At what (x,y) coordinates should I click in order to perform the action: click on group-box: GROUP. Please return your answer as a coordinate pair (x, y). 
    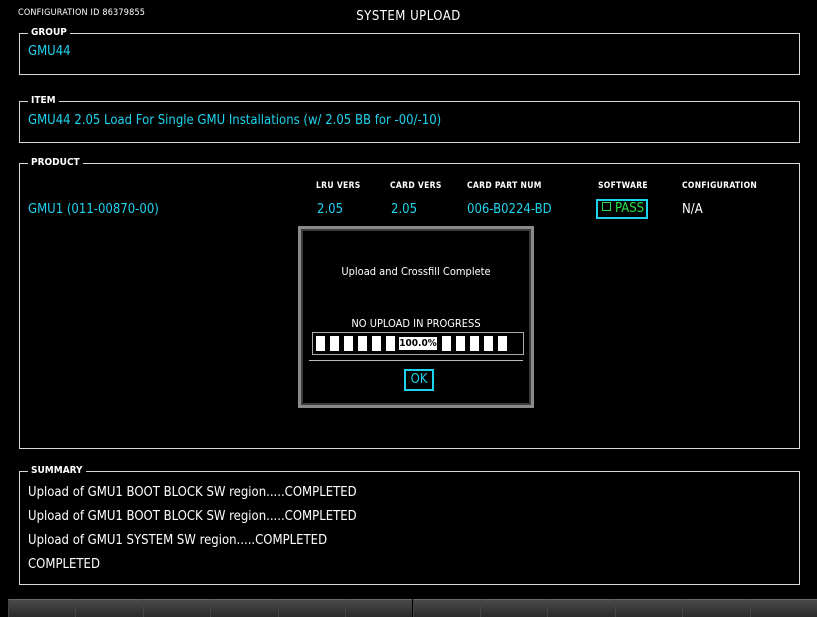
    Looking at the image, I should click on (409, 51).